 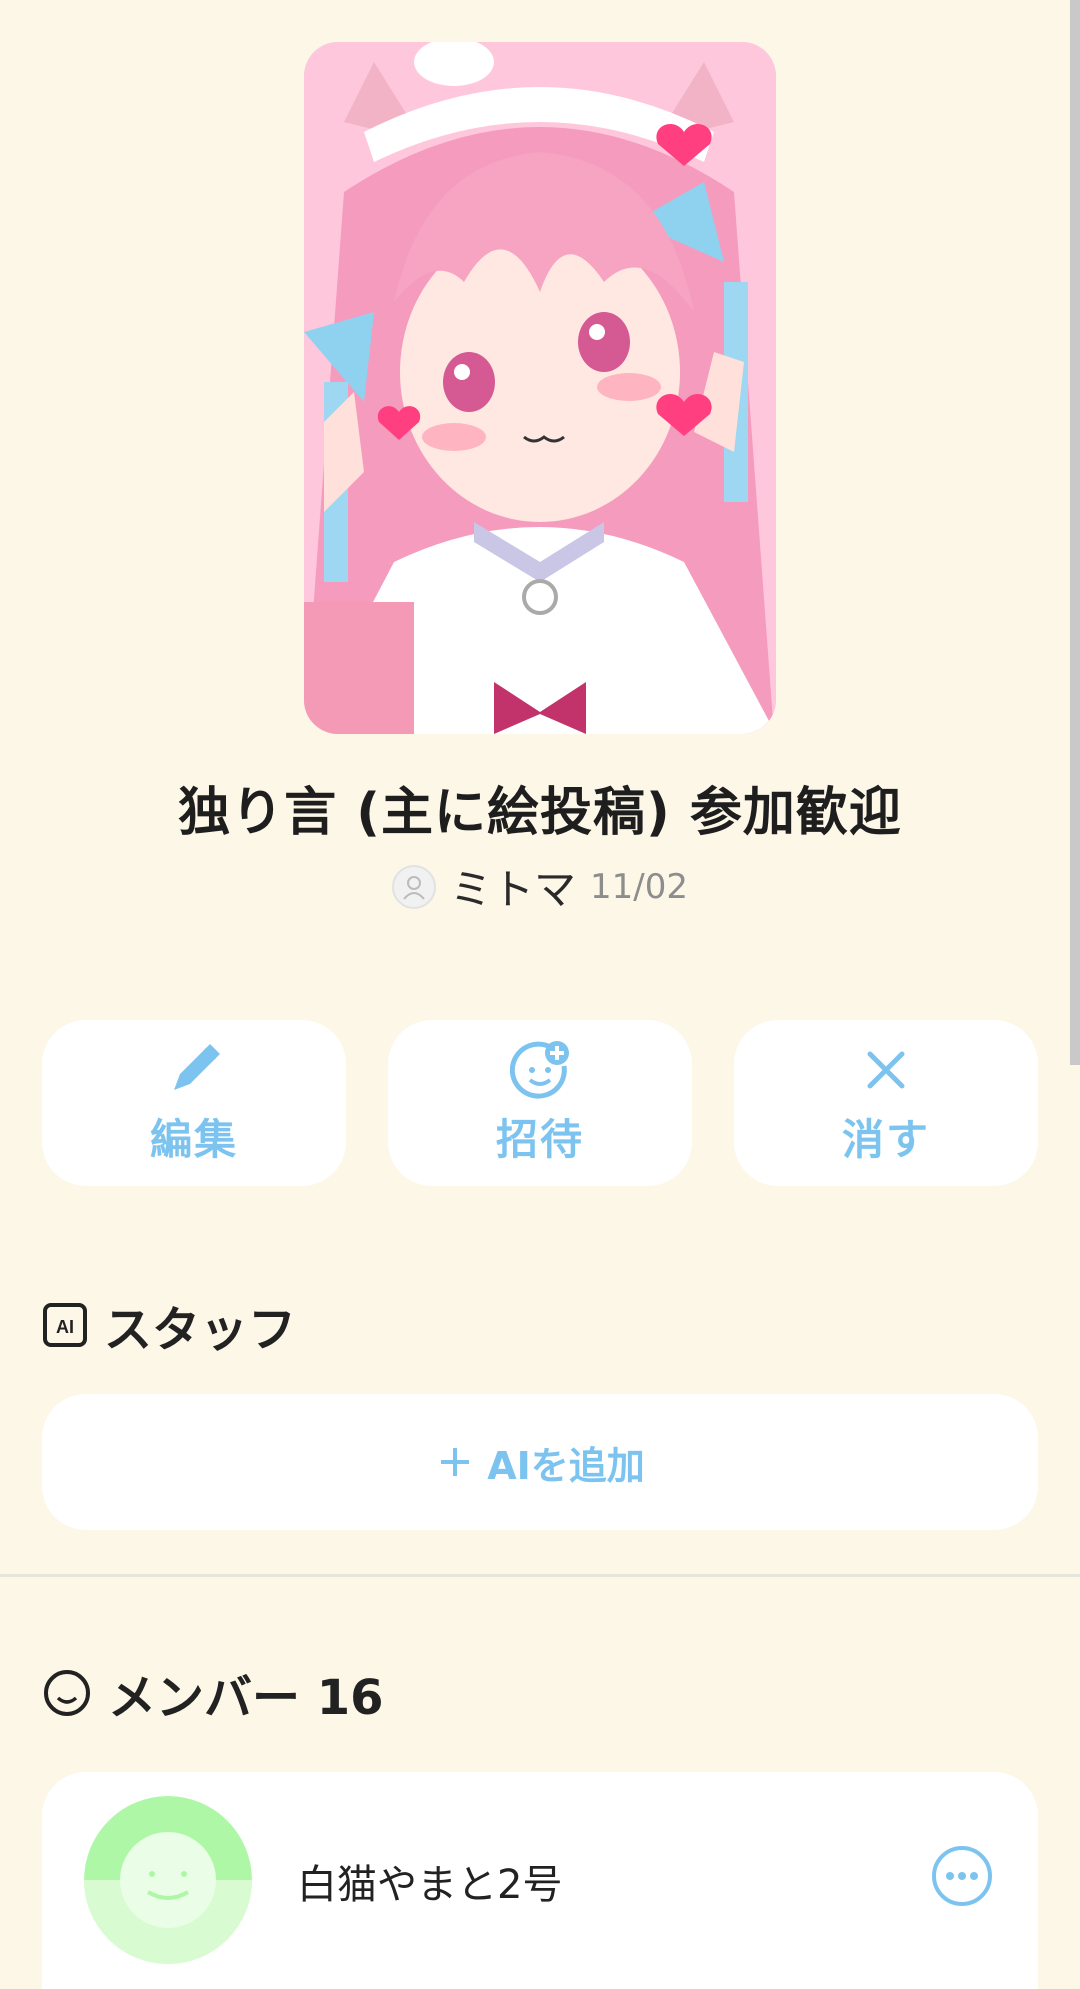 What do you see at coordinates (539, 1139) in the screenshot?
I see `invite-label: 招待` at bounding box center [539, 1139].